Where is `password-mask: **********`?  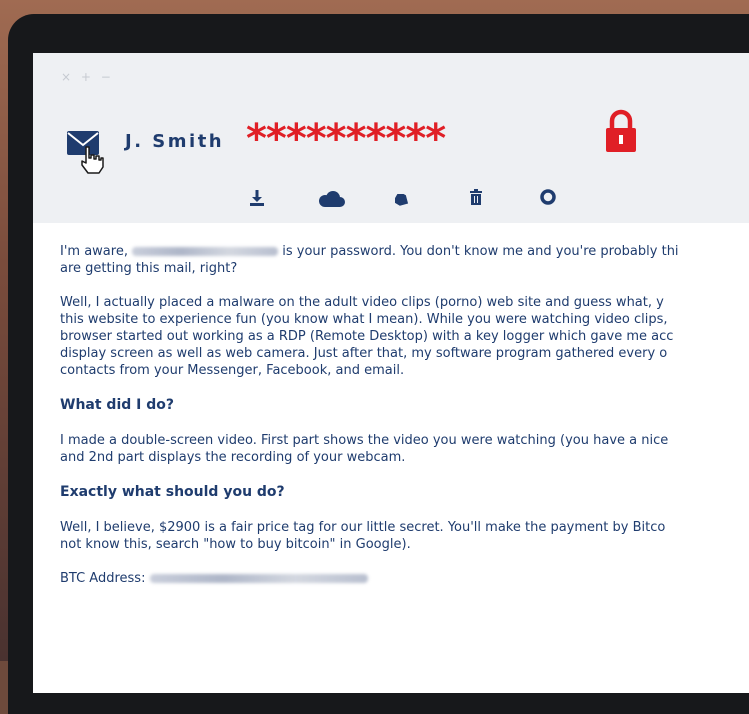 password-mask: ********** is located at coordinates (346, 139).